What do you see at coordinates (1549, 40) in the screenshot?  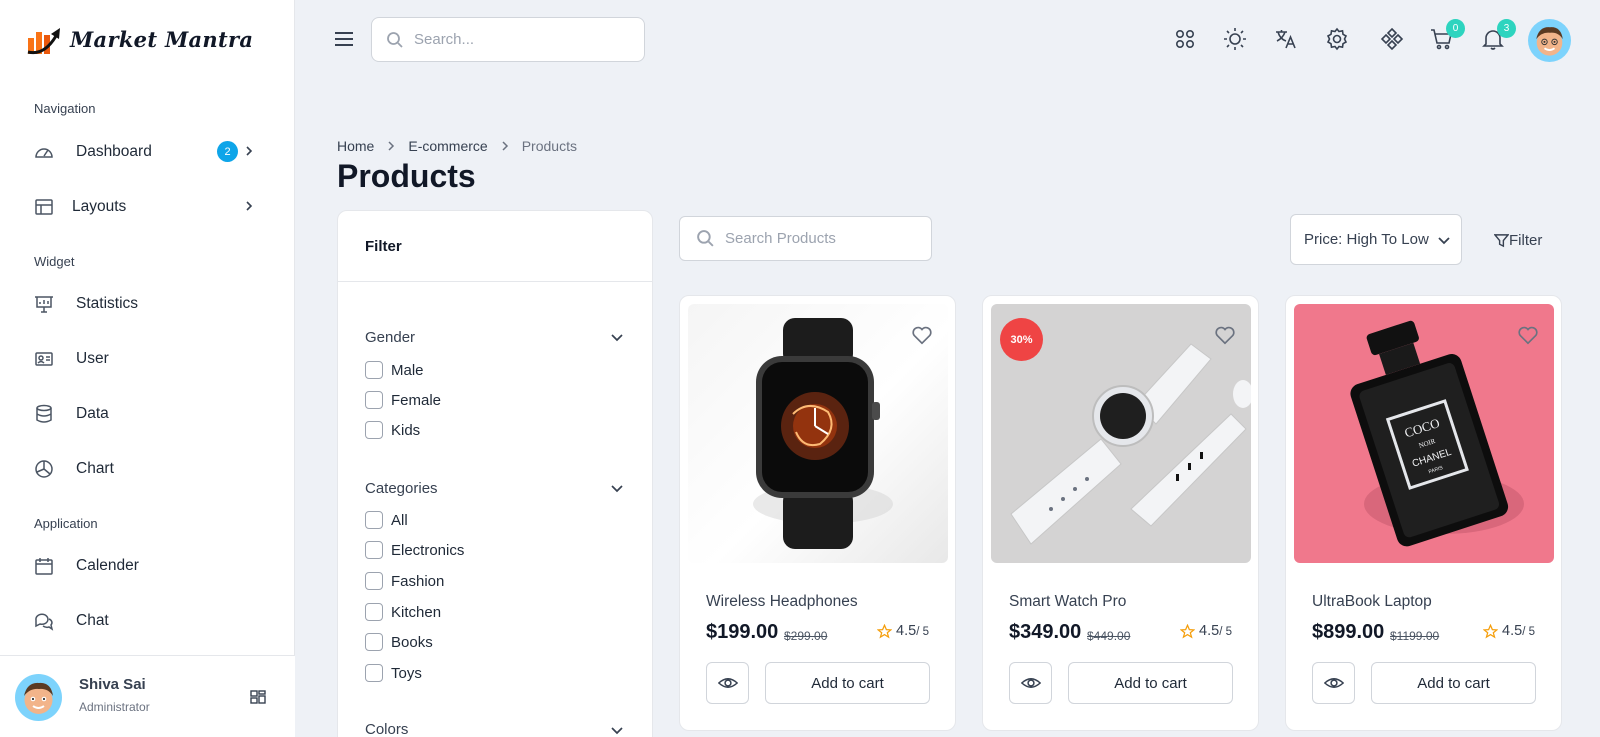 I see `header-avatar` at bounding box center [1549, 40].